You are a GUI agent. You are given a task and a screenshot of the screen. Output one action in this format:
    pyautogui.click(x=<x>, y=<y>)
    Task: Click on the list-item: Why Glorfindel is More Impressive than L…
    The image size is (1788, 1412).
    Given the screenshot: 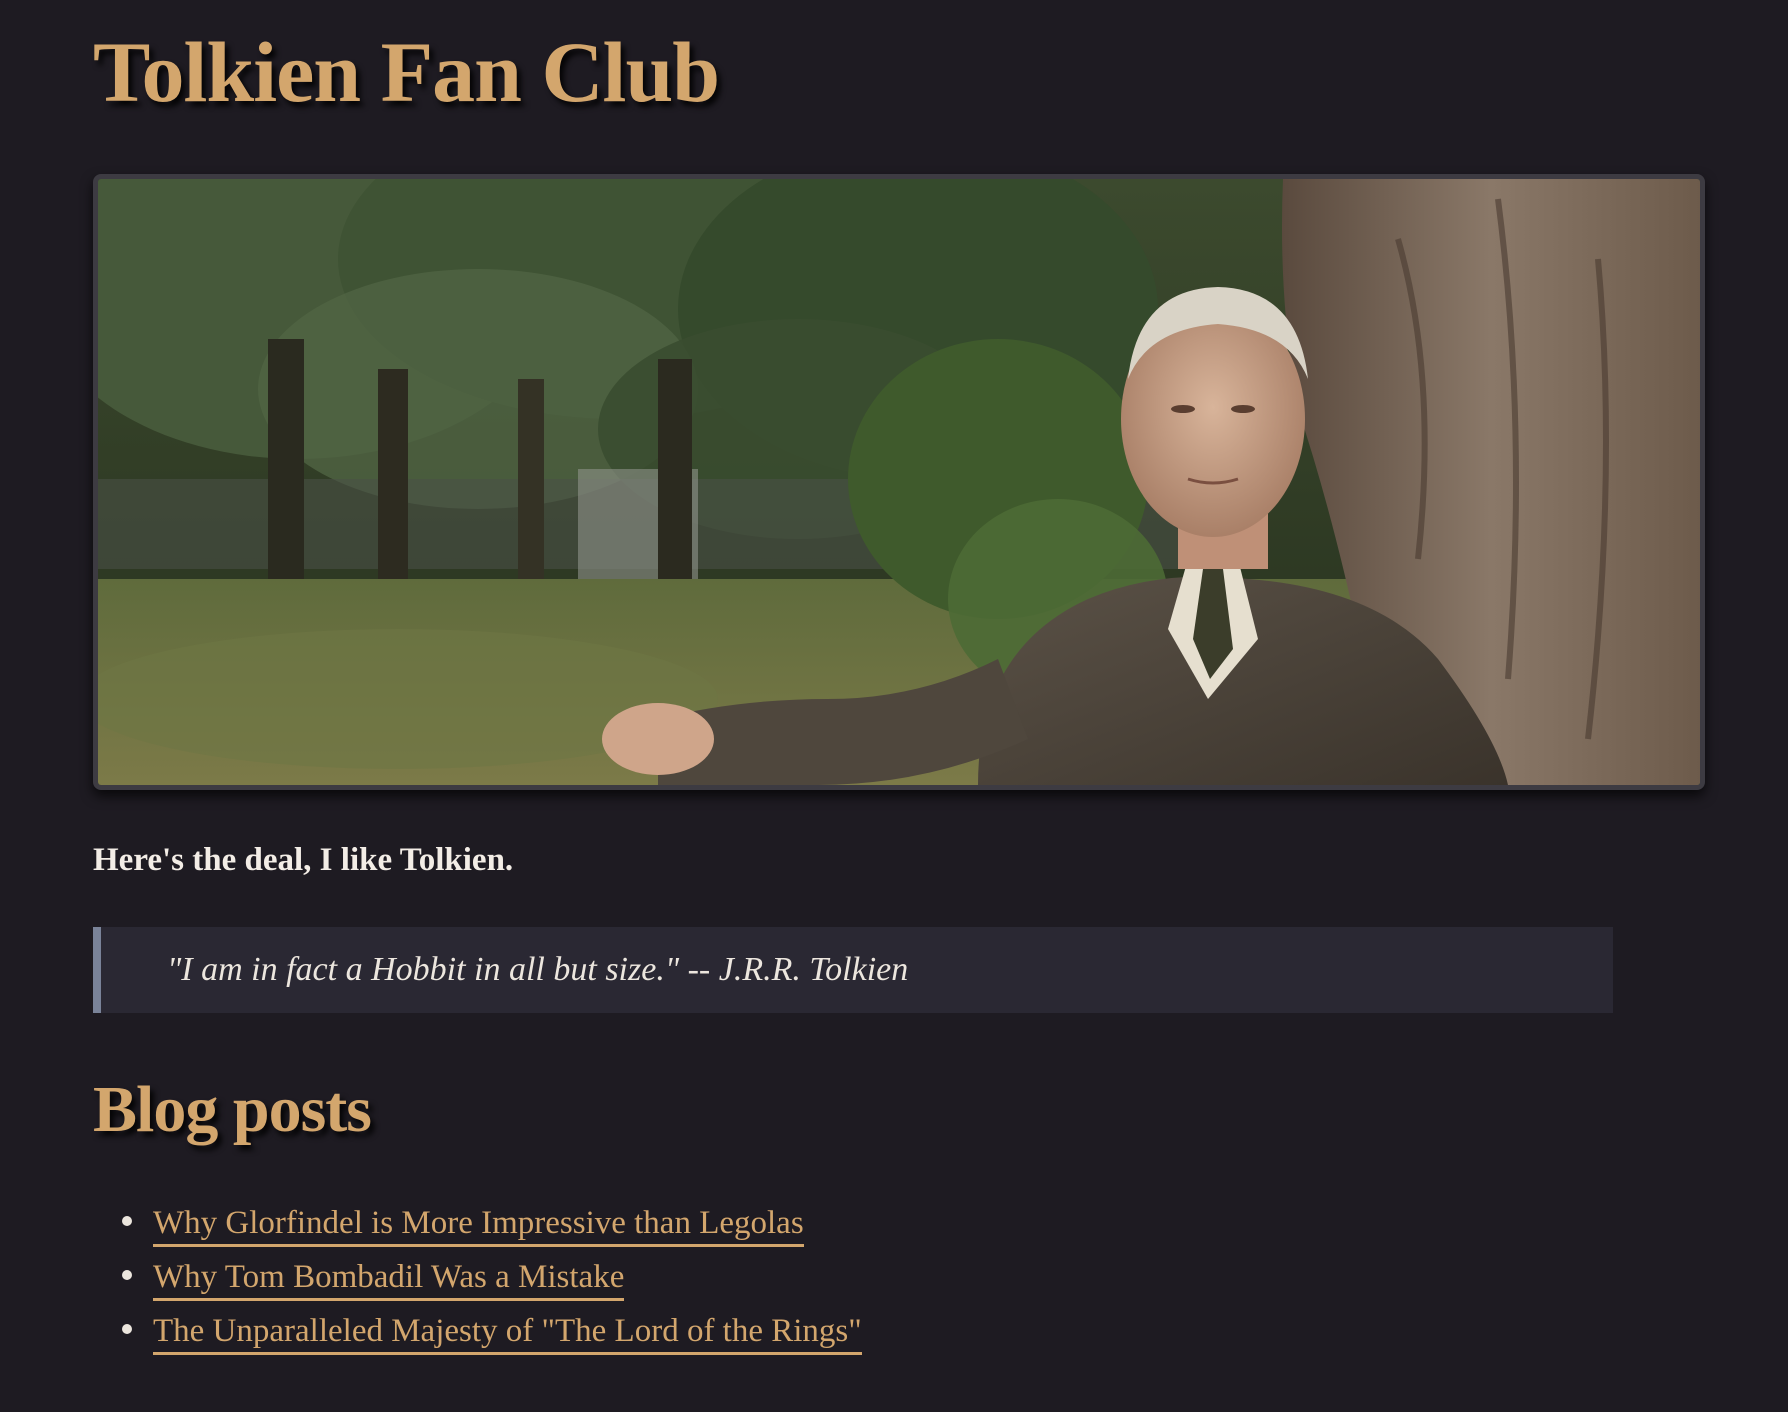 What is the action you would take?
    pyautogui.click(x=492, y=1229)
    